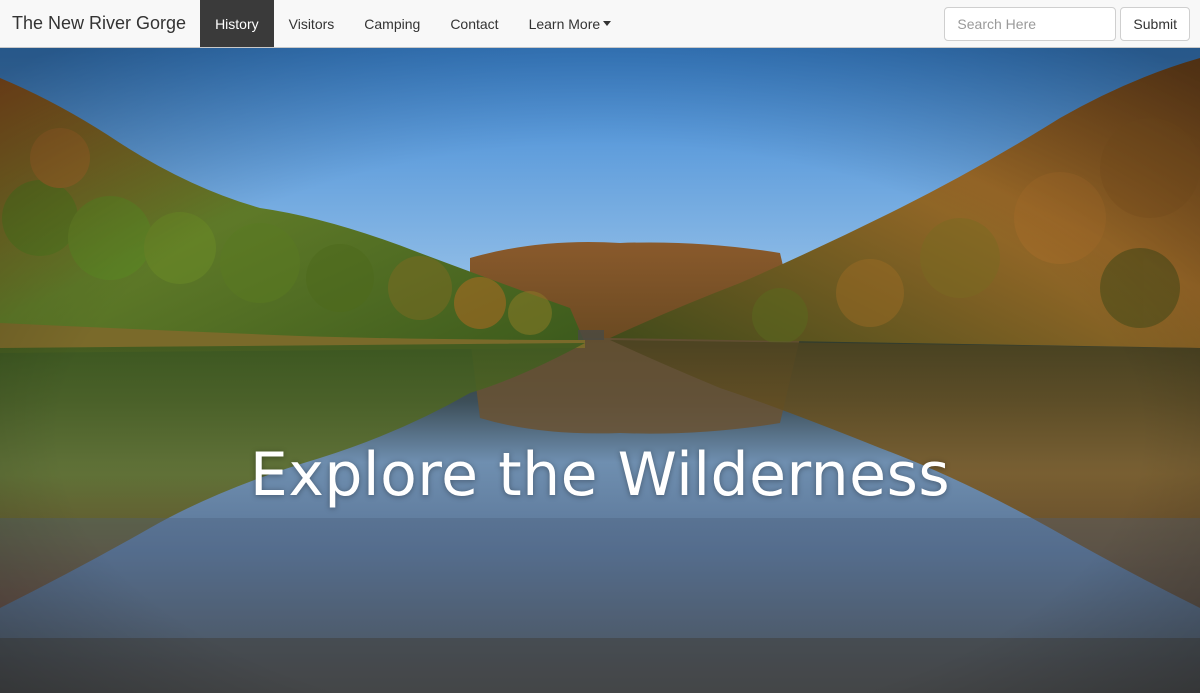 This screenshot has height=693, width=1200. I want to click on search-form: Submit, so click(1072, 23).